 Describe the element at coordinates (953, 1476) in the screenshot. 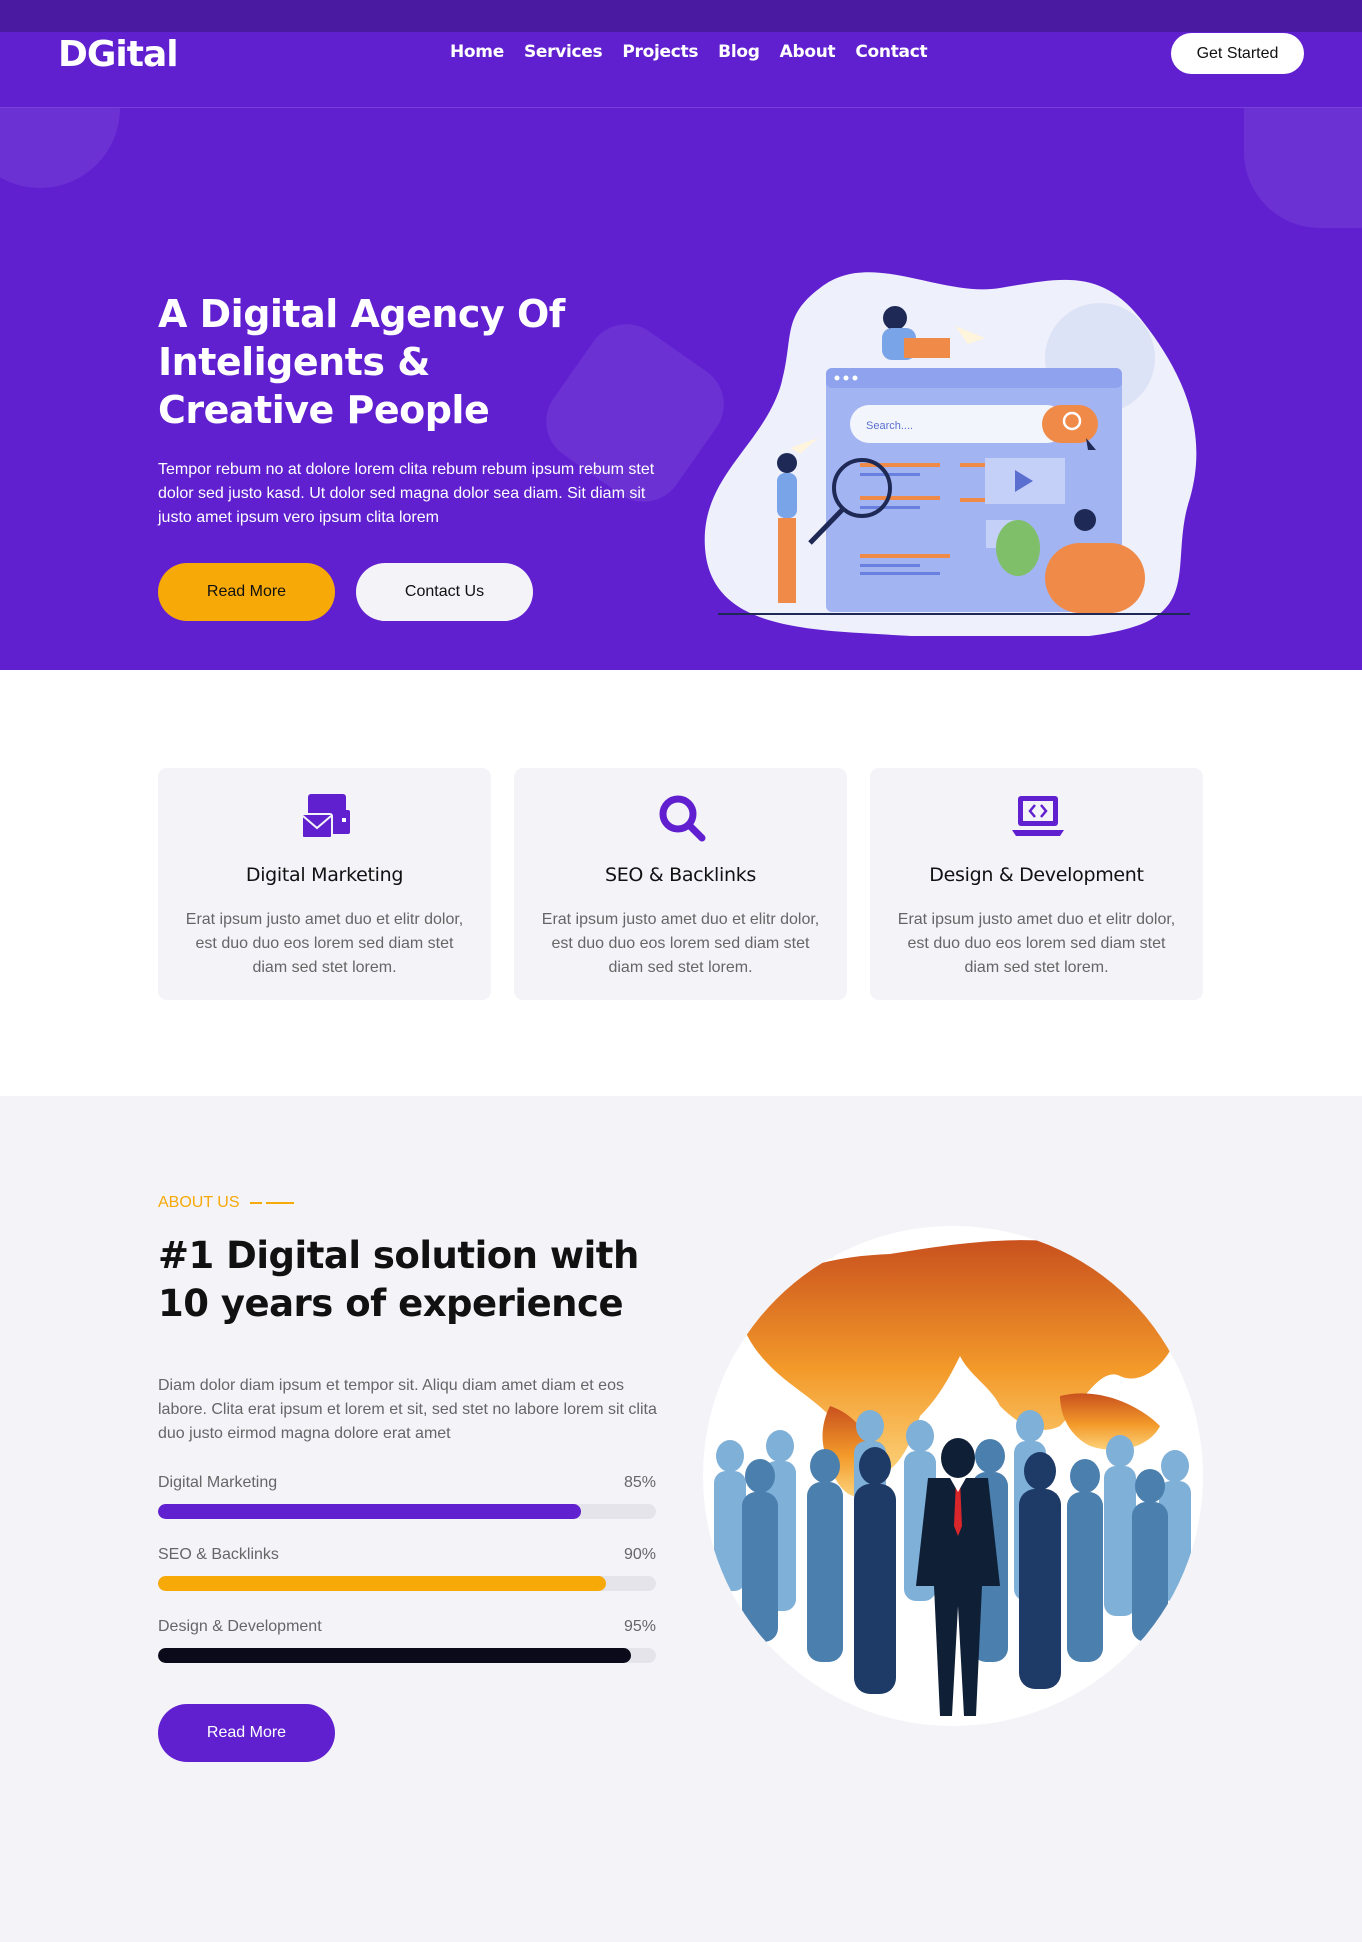

I see `world-people-illustration` at that location.